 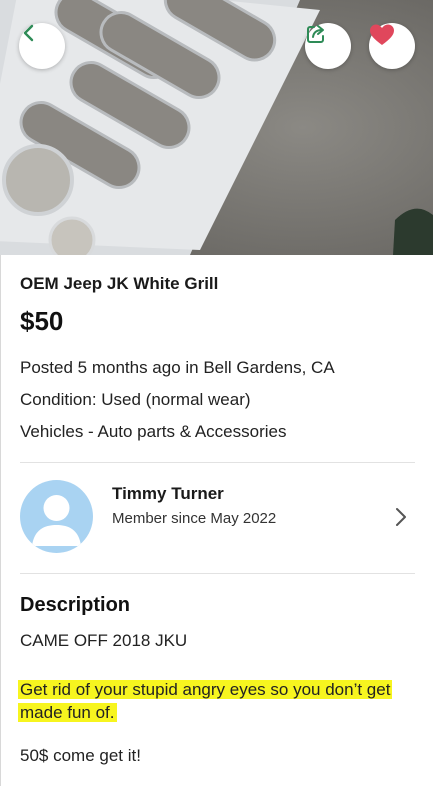 I want to click on share-icon, so click(x=315, y=34).